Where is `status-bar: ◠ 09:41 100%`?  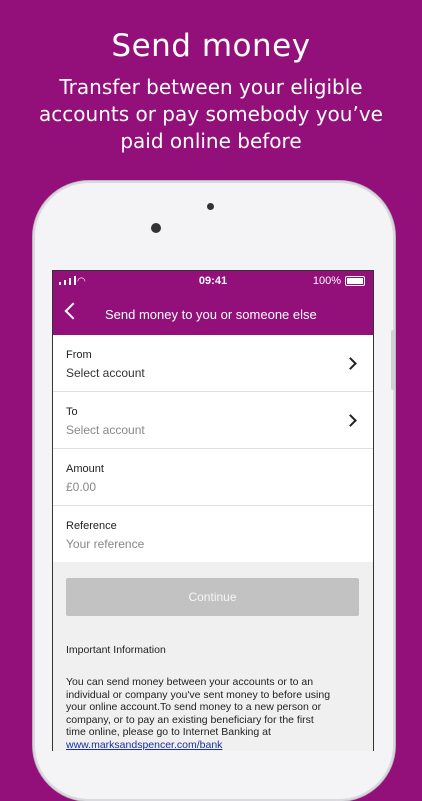 status-bar: ◠ 09:41 100% is located at coordinates (213, 282).